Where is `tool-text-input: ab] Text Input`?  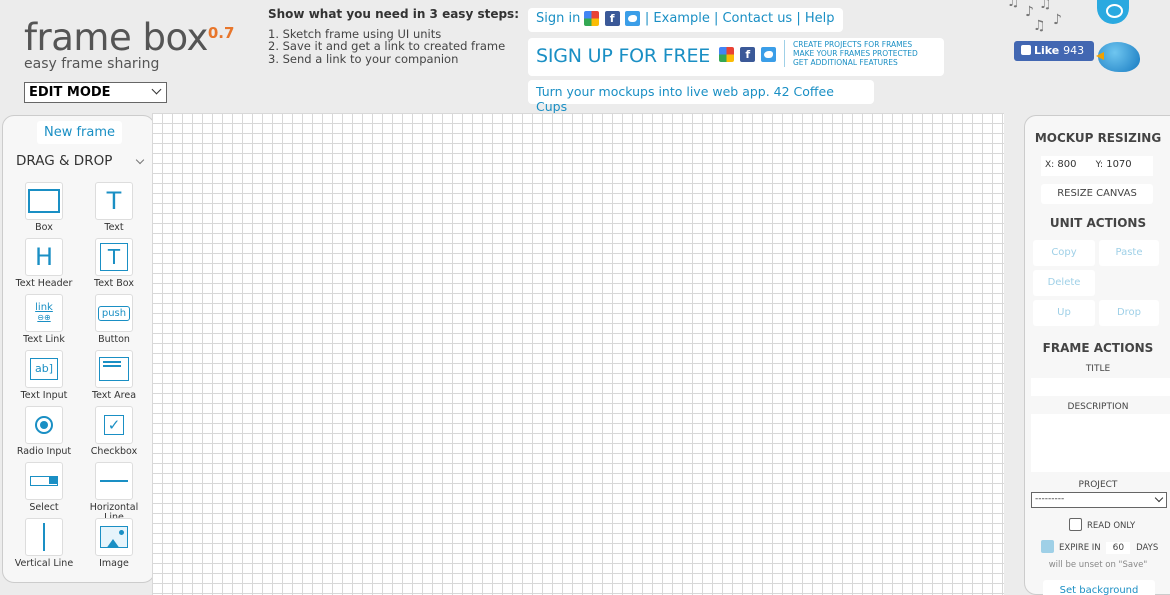 tool-text-input: ab] Text Input is located at coordinates (44, 378).